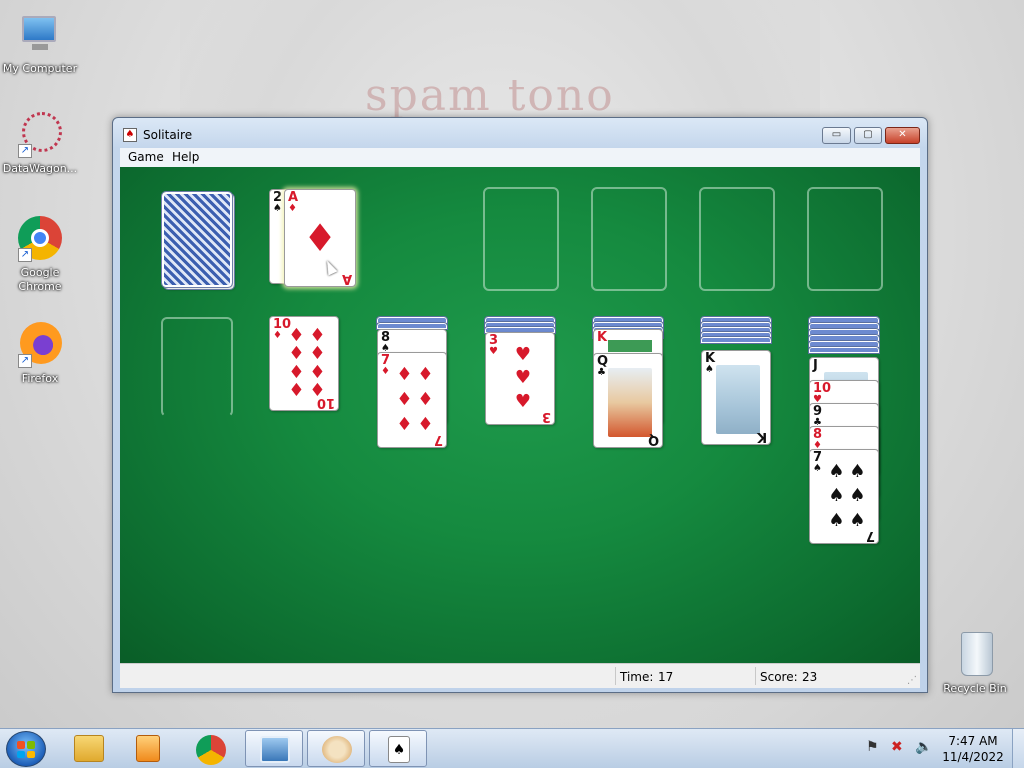  Describe the element at coordinates (1018, 748) in the screenshot. I see `show-desktop-button` at that location.